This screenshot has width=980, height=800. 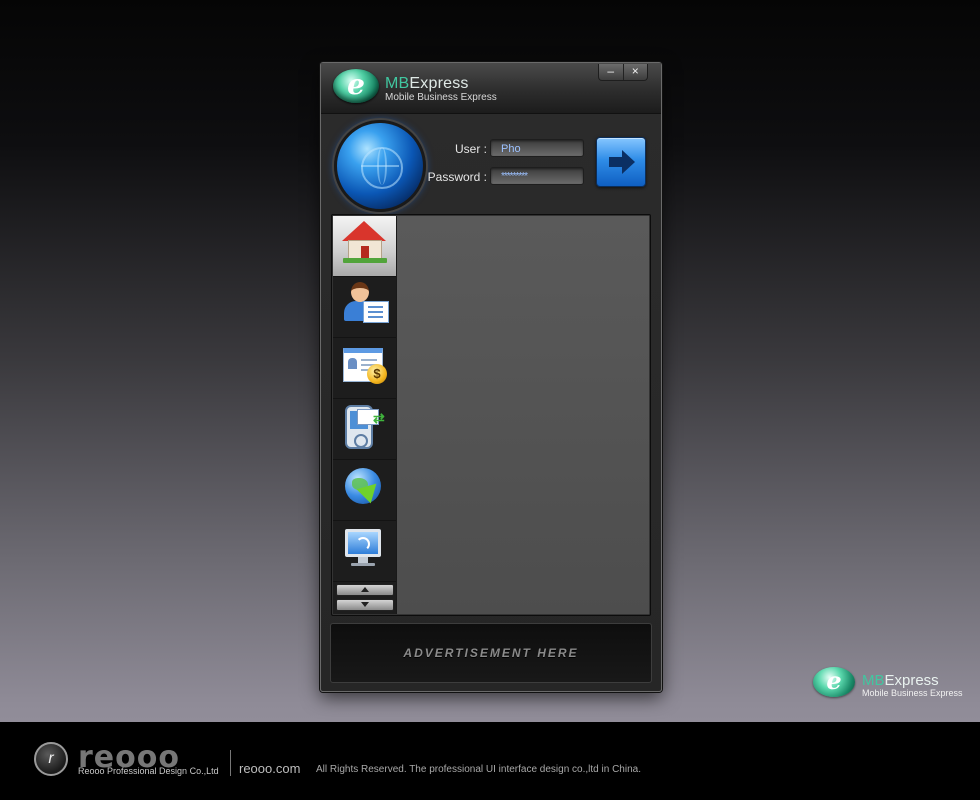 I want to click on scroll-up-button, so click(x=365, y=590).